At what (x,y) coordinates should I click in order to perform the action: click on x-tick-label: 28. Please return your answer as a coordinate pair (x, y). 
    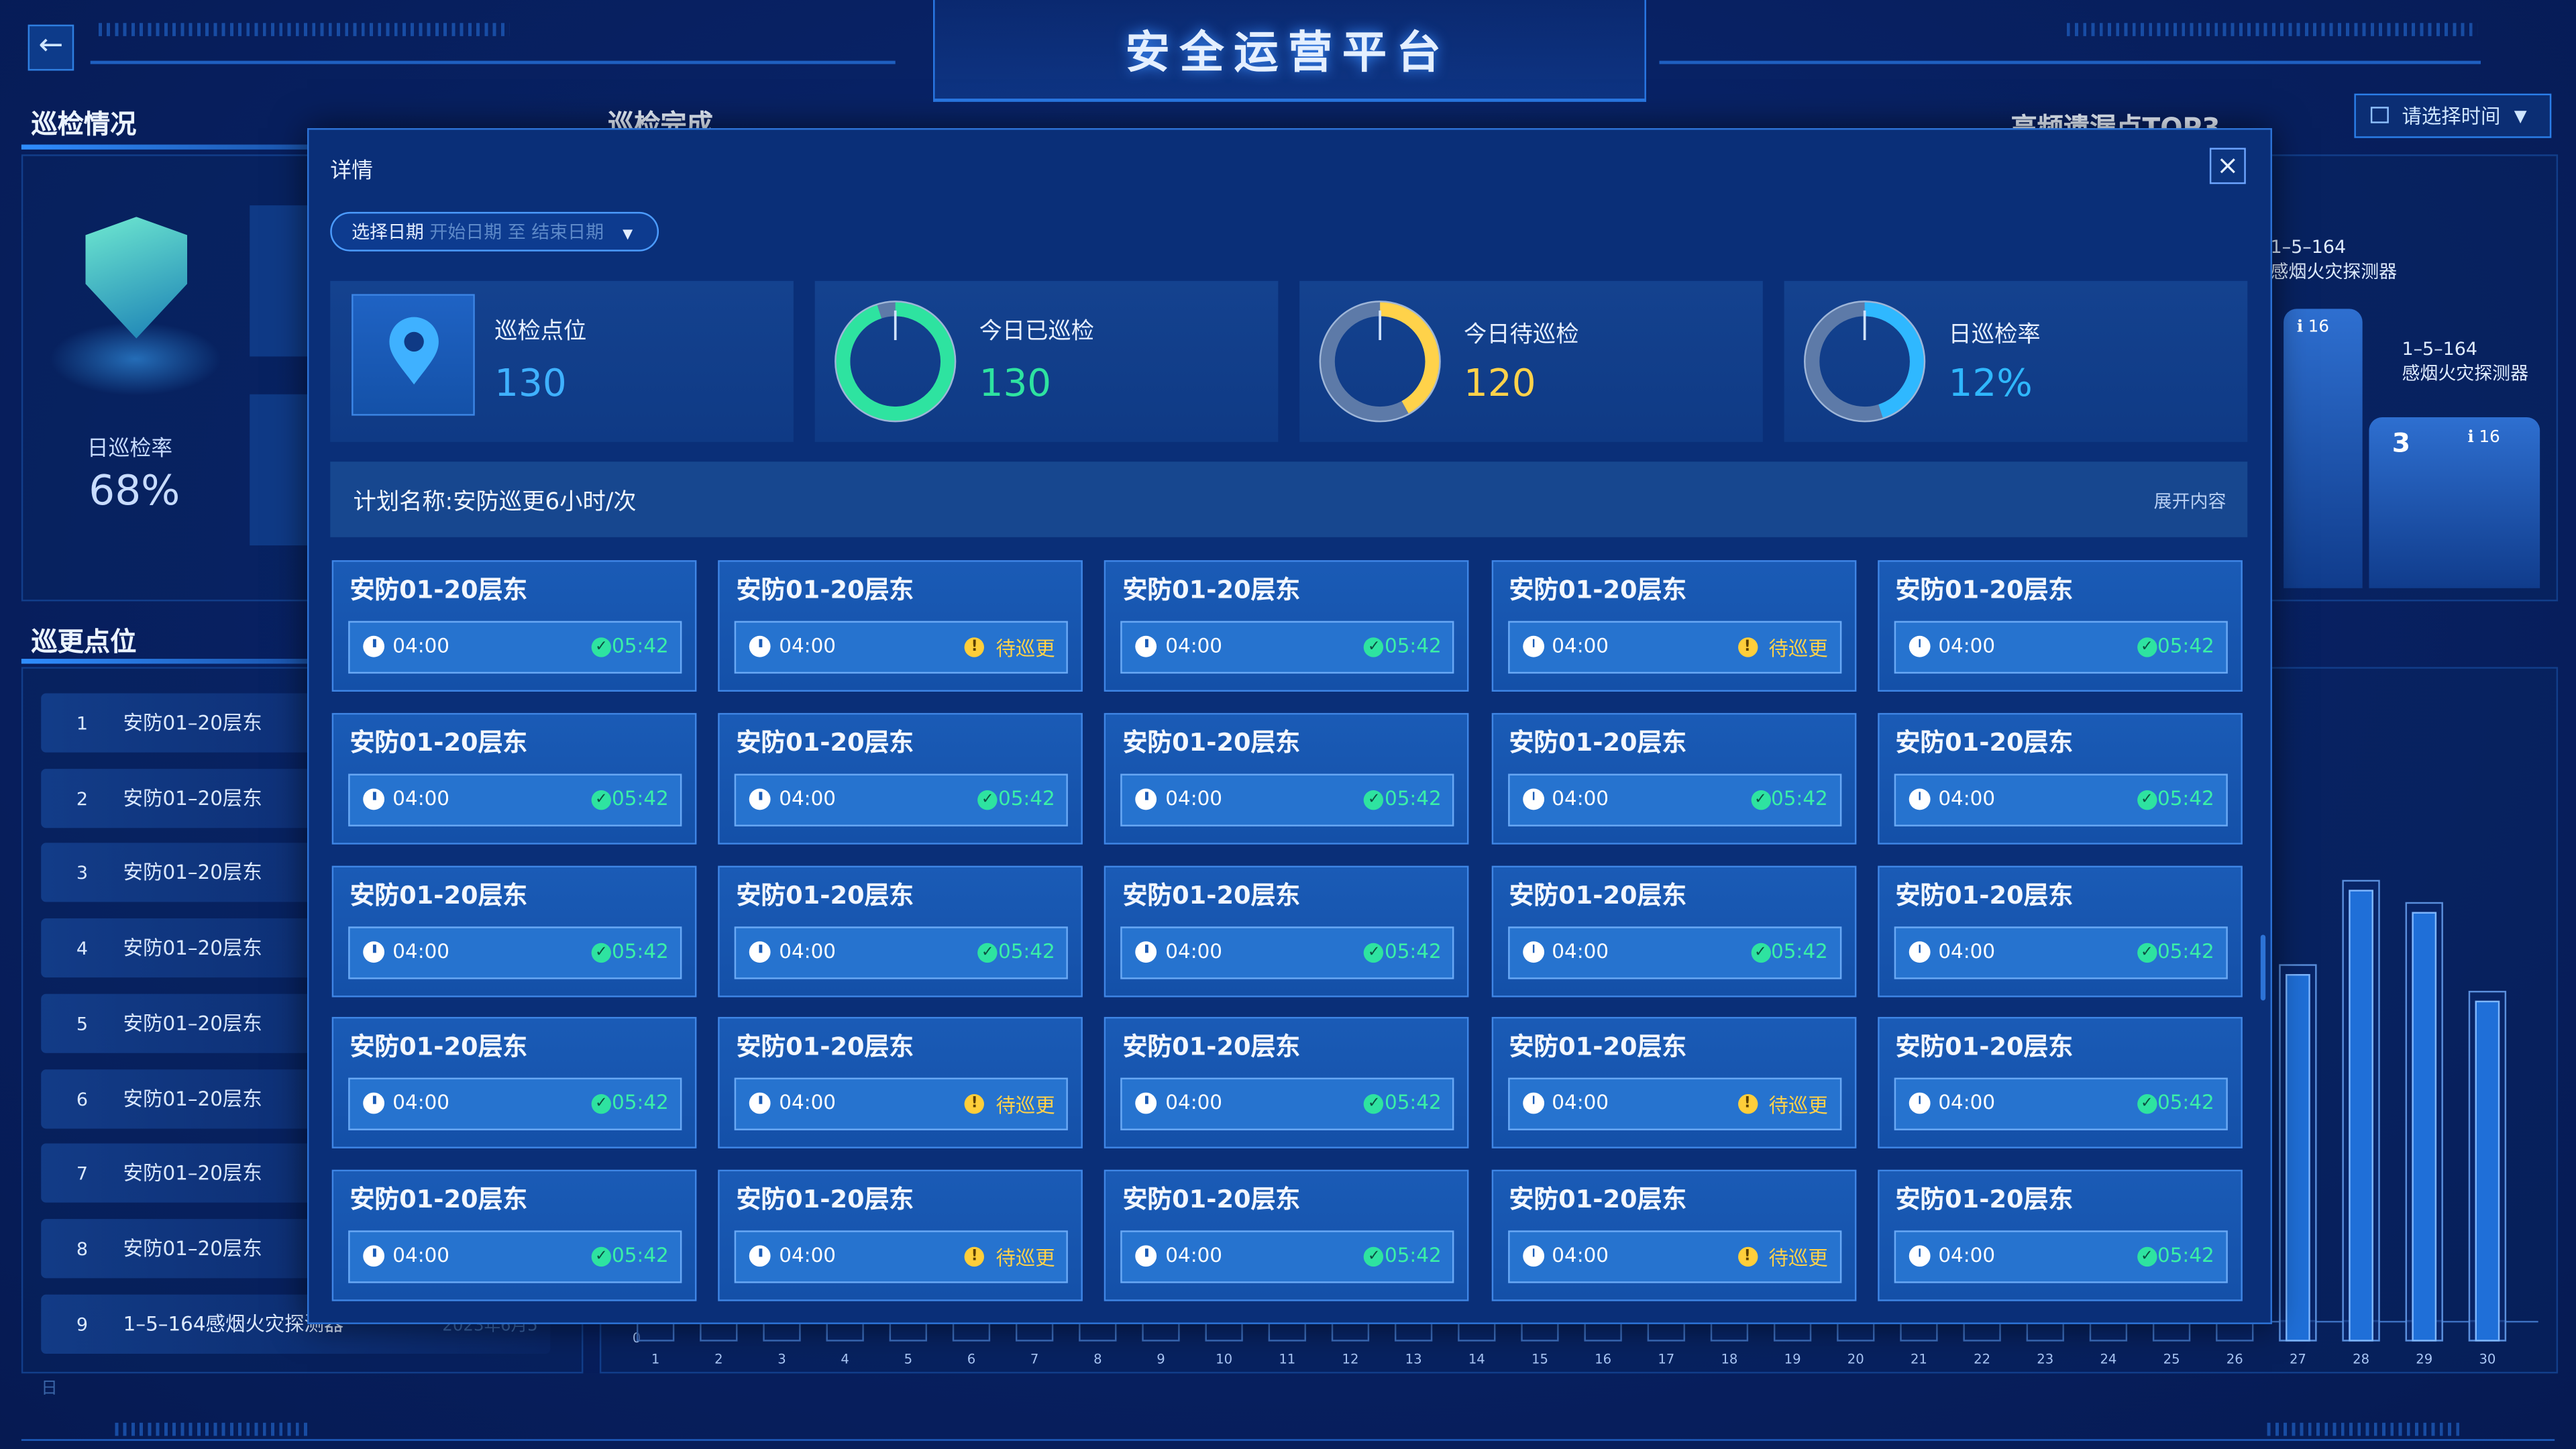
    Looking at the image, I should click on (2361, 1359).